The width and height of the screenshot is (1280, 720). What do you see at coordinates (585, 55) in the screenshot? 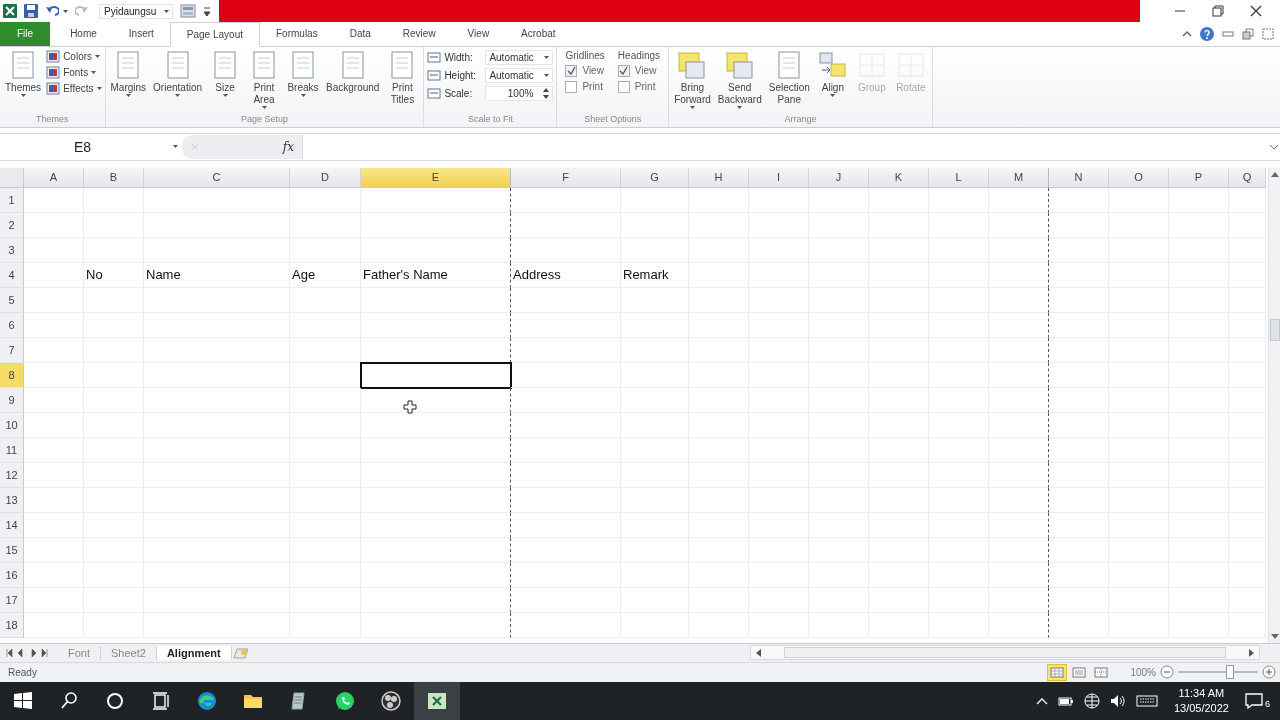
I see `option-heading: Gridlines` at bounding box center [585, 55].